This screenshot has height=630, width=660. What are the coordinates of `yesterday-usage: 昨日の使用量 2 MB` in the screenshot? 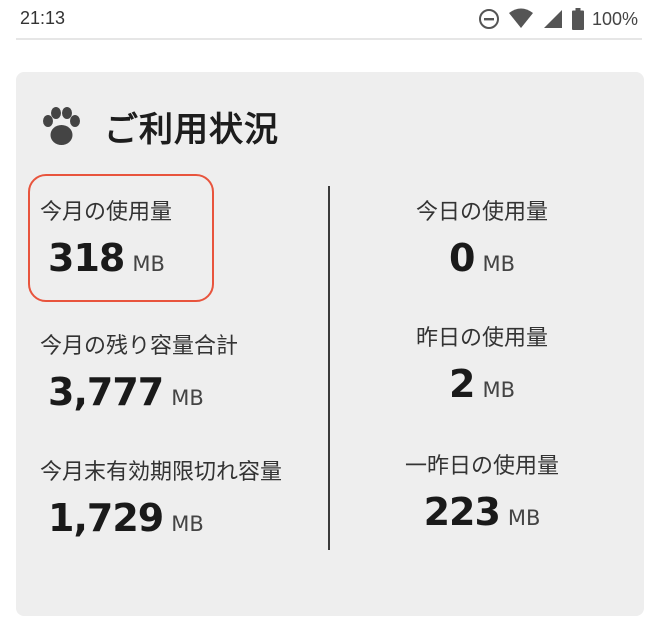 It's located at (482, 363).